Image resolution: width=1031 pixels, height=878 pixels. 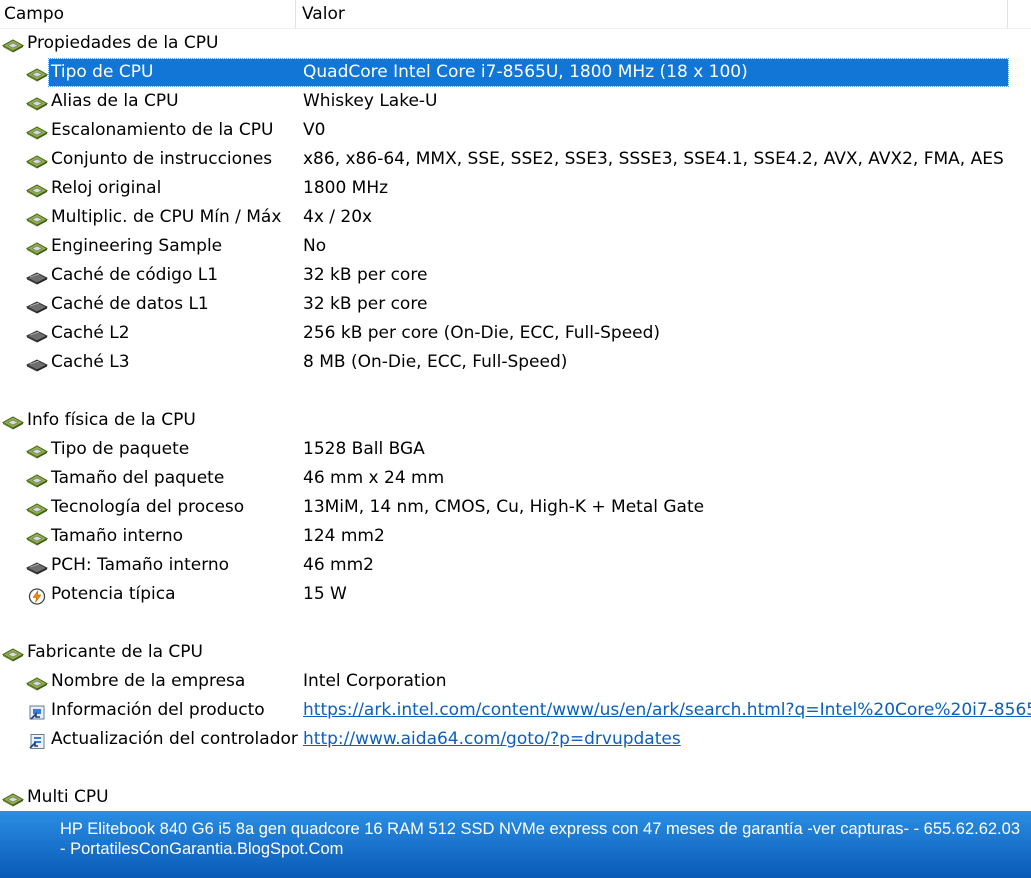 What do you see at coordinates (344, 536) in the screenshot?
I see `field-value: 124 mm2` at bounding box center [344, 536].